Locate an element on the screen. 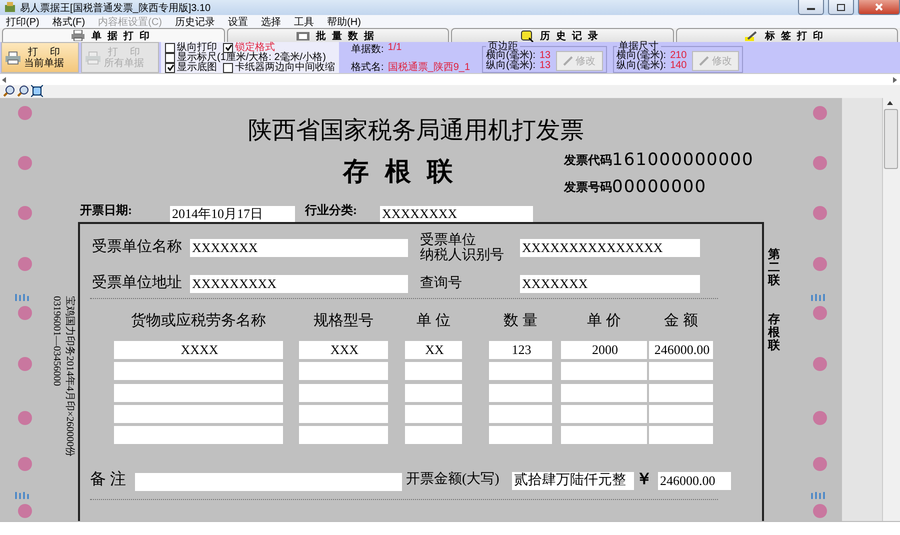 The image size is (900, 535). column-header: 规格型号 is located at coordinates (343, 321).